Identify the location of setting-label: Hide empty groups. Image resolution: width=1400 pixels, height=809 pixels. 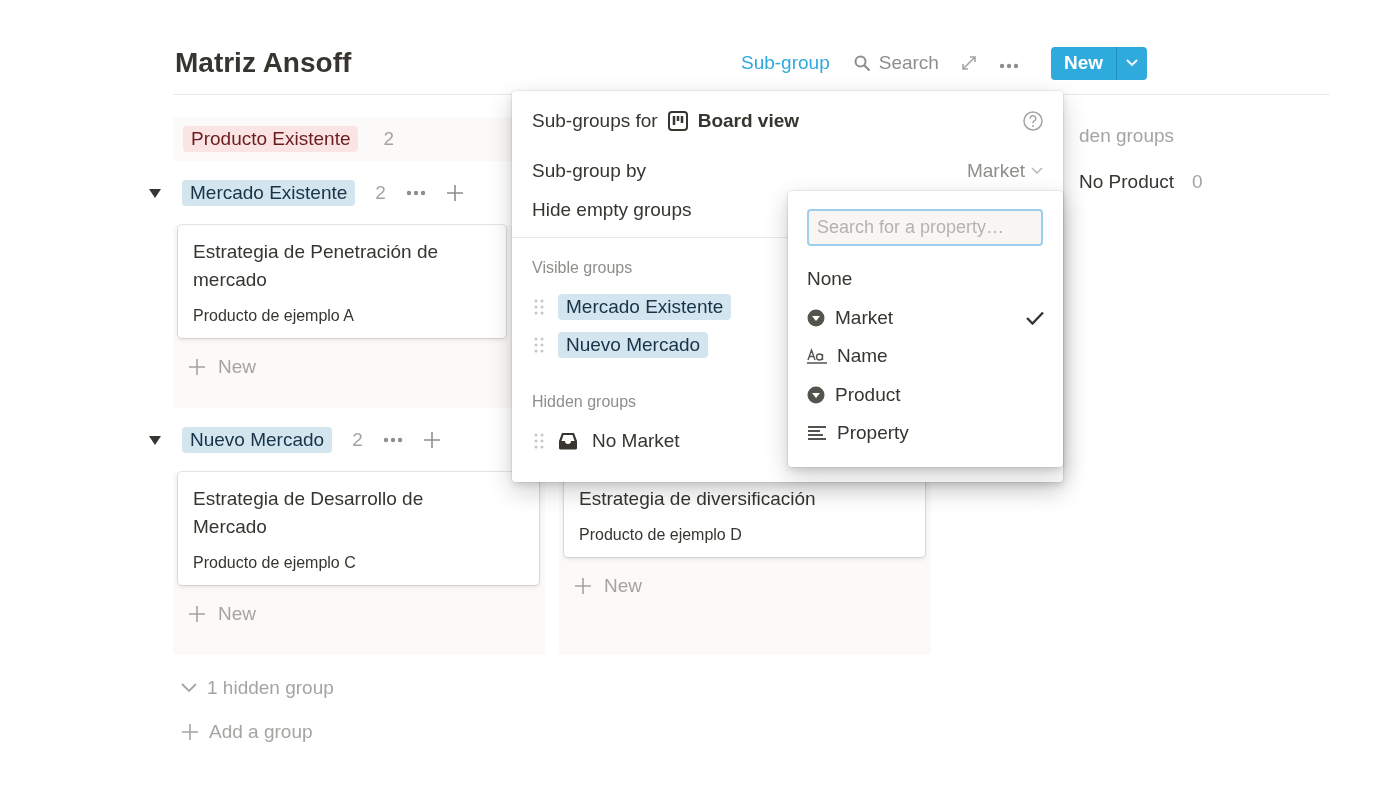
(612, 209).